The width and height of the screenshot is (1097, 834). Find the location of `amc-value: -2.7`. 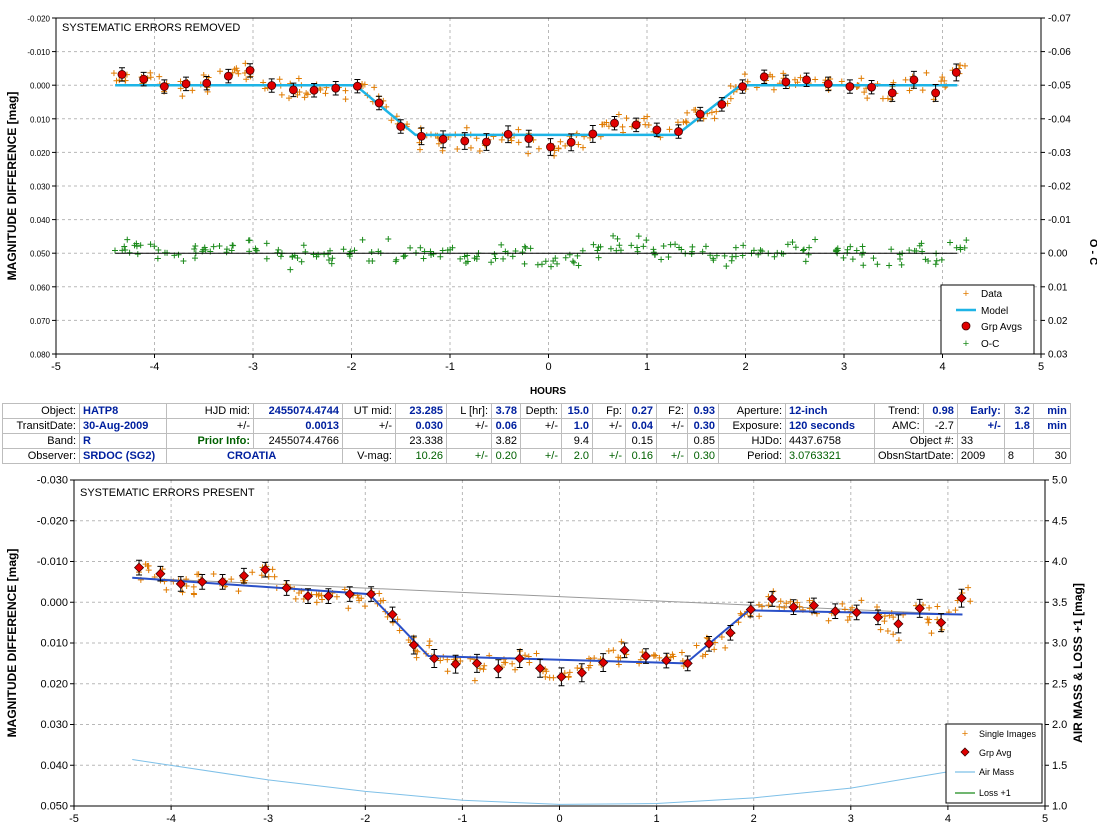

amc-value: -2.7 is located at coordinates (940, 426).